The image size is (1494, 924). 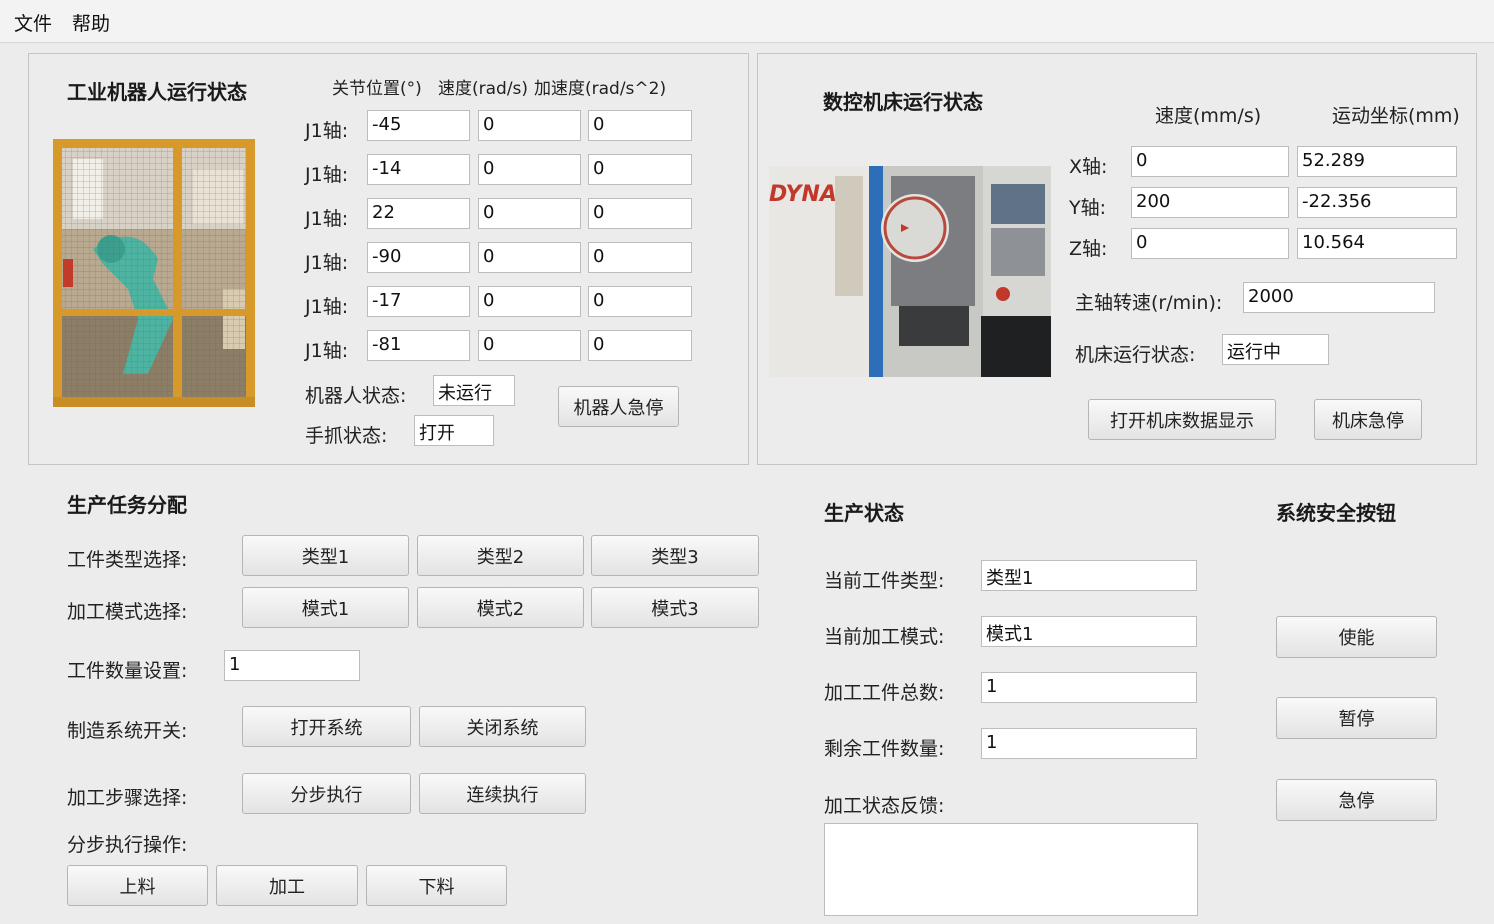 I want to click on mode-1-button: 模式1, so click(x=325, y=607).